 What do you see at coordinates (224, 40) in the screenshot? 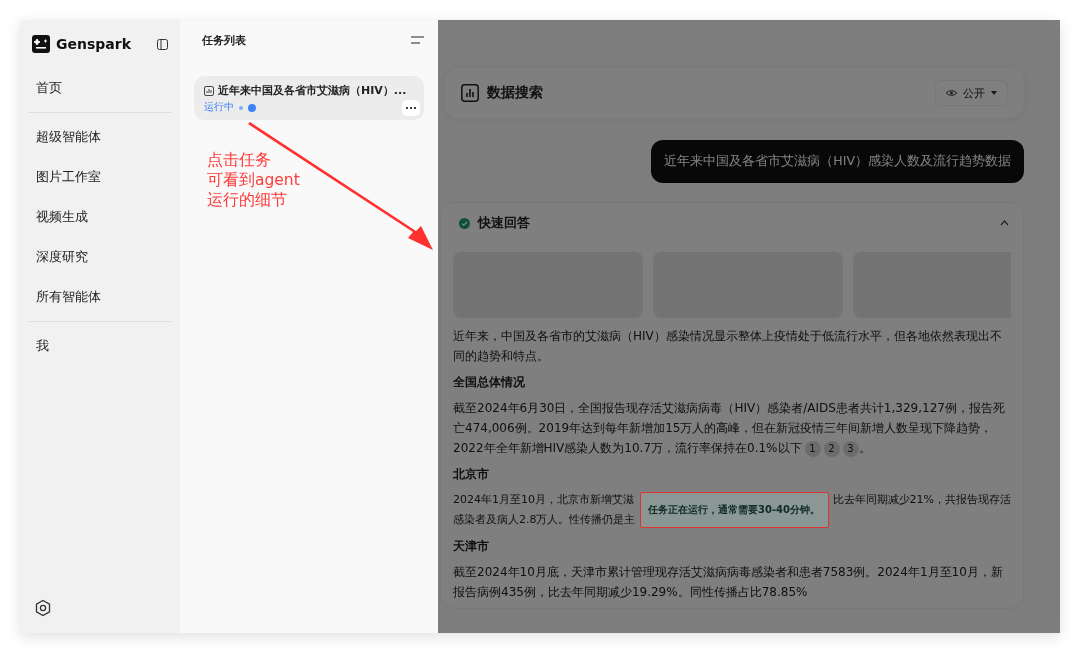
I see `task-list-title: 任务列表` at bounding box center [224, 40].